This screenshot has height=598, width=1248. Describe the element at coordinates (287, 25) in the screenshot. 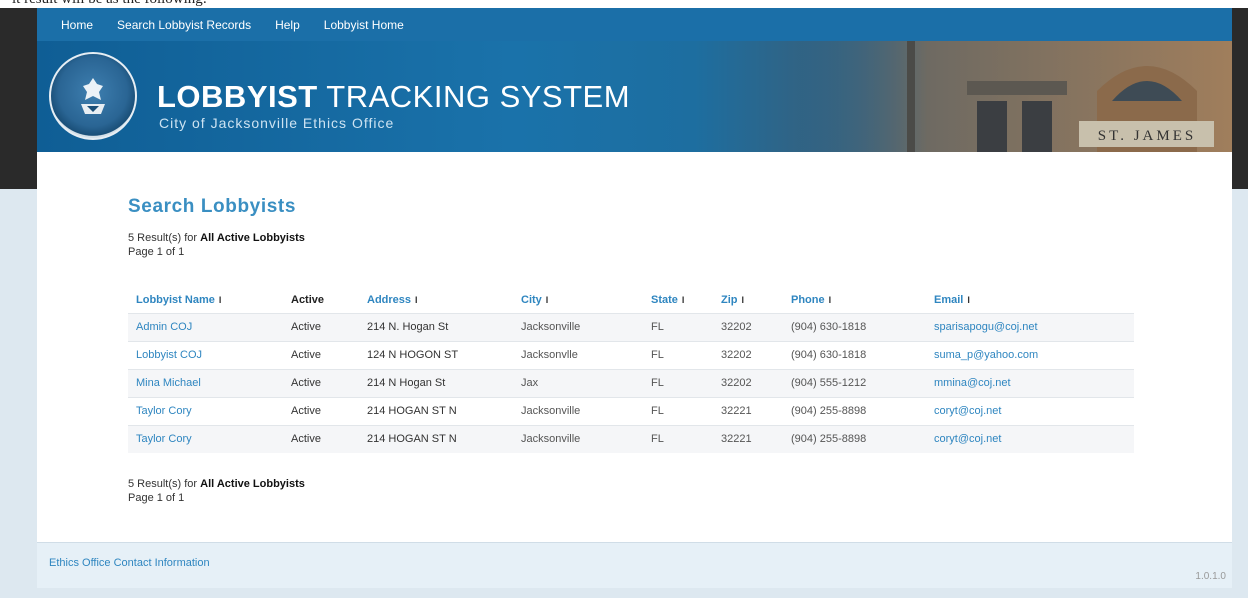

I see `nav-help: Help` at that location.